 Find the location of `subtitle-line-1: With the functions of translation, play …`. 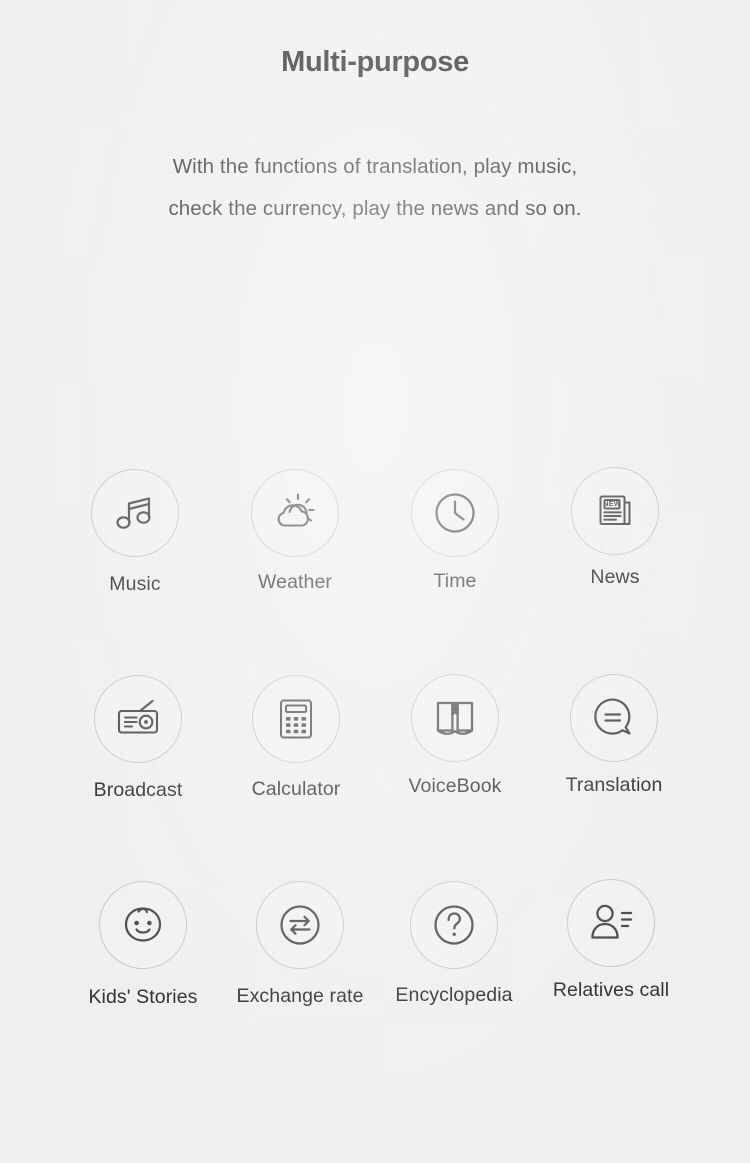

subtitle-line-1: With the functions of translation, play … is located at coordinates (375, 166).